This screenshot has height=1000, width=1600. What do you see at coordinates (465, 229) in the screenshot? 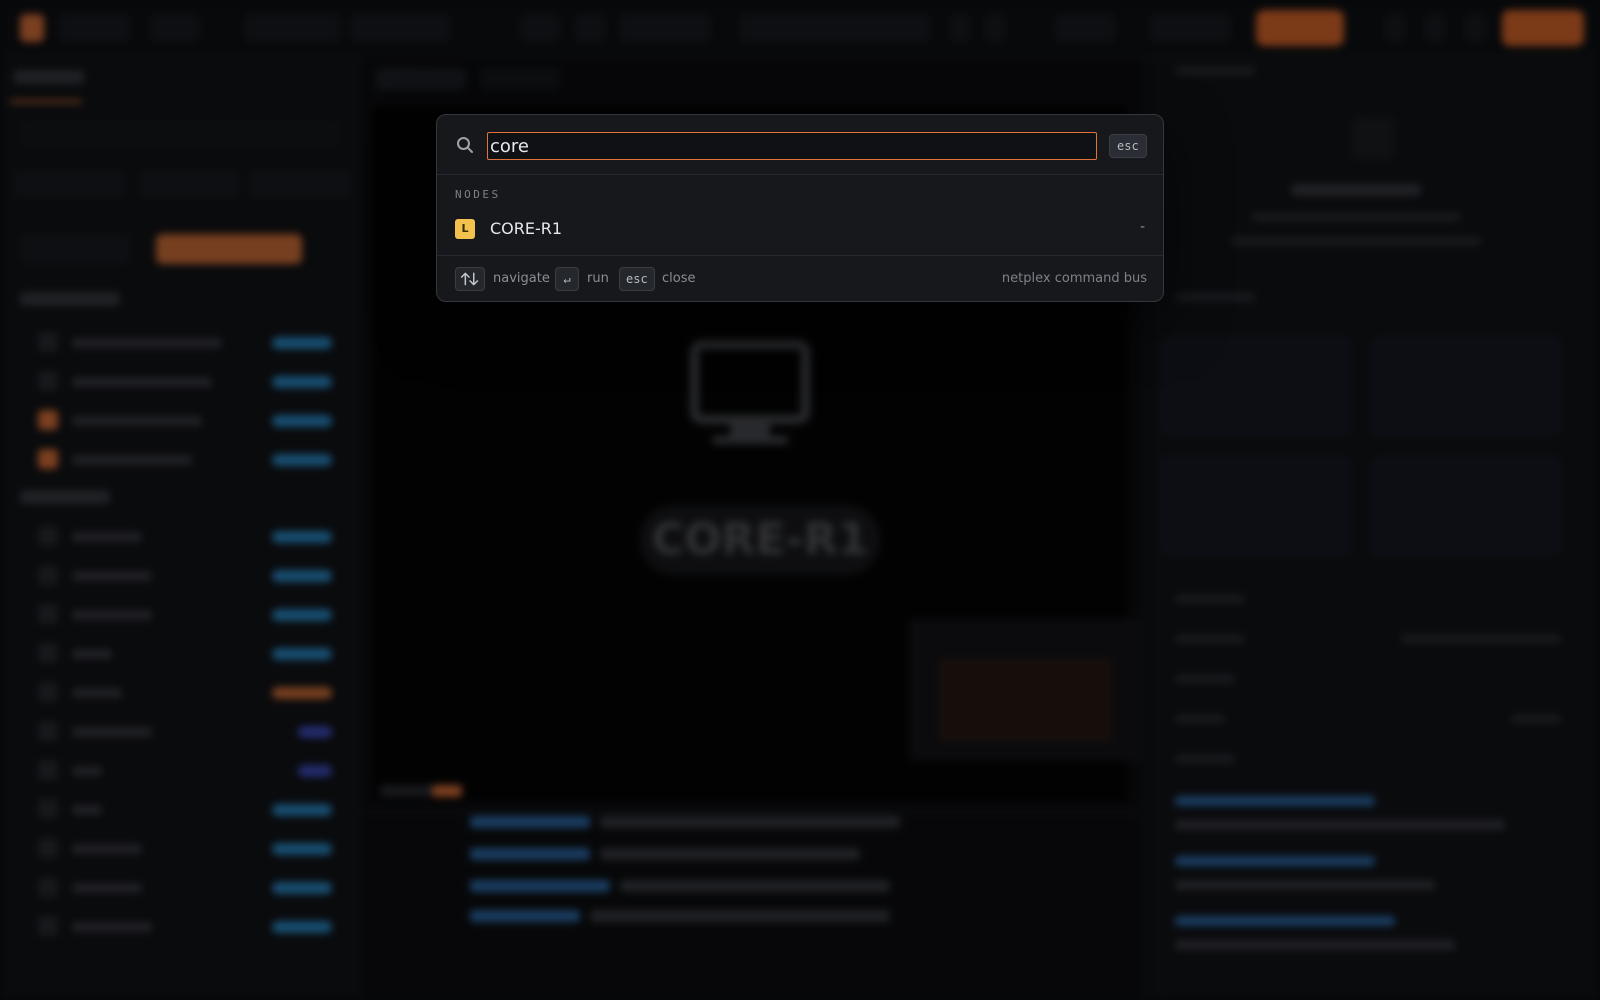
I see `node-type-badge: L` at bounding box center [465, 229].